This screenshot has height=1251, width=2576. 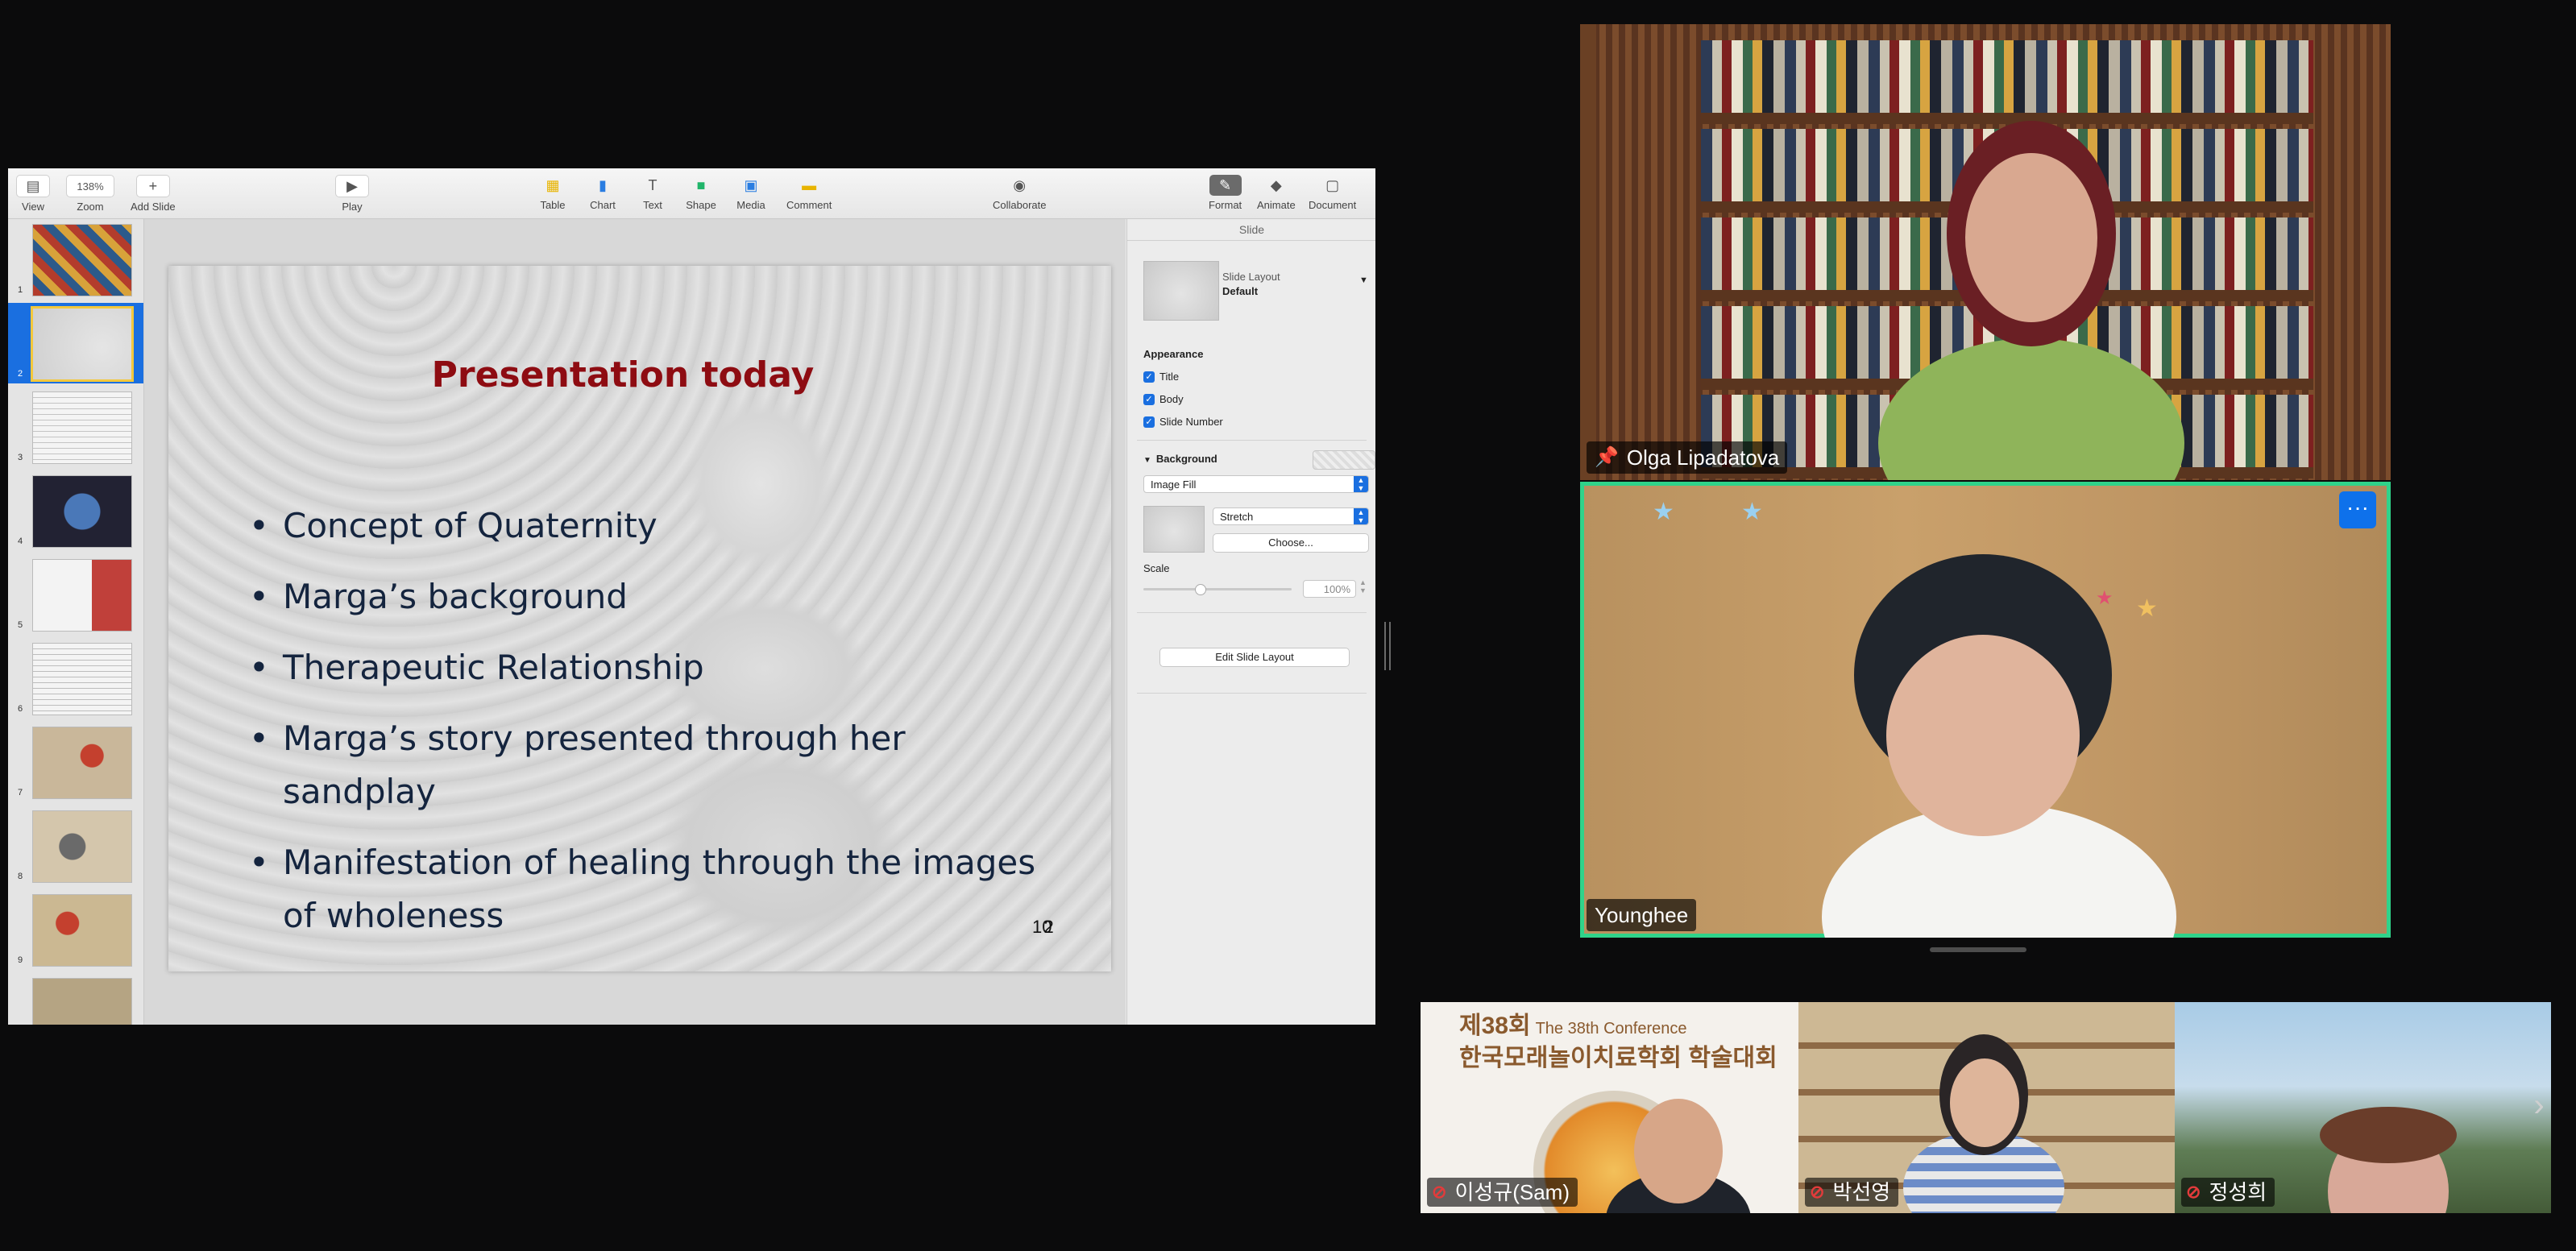 What do you see at coordinates (1642, 915) in the screenshot?
I see `participant-name-younghee: Younghee` at bounding box center [1642, 915].